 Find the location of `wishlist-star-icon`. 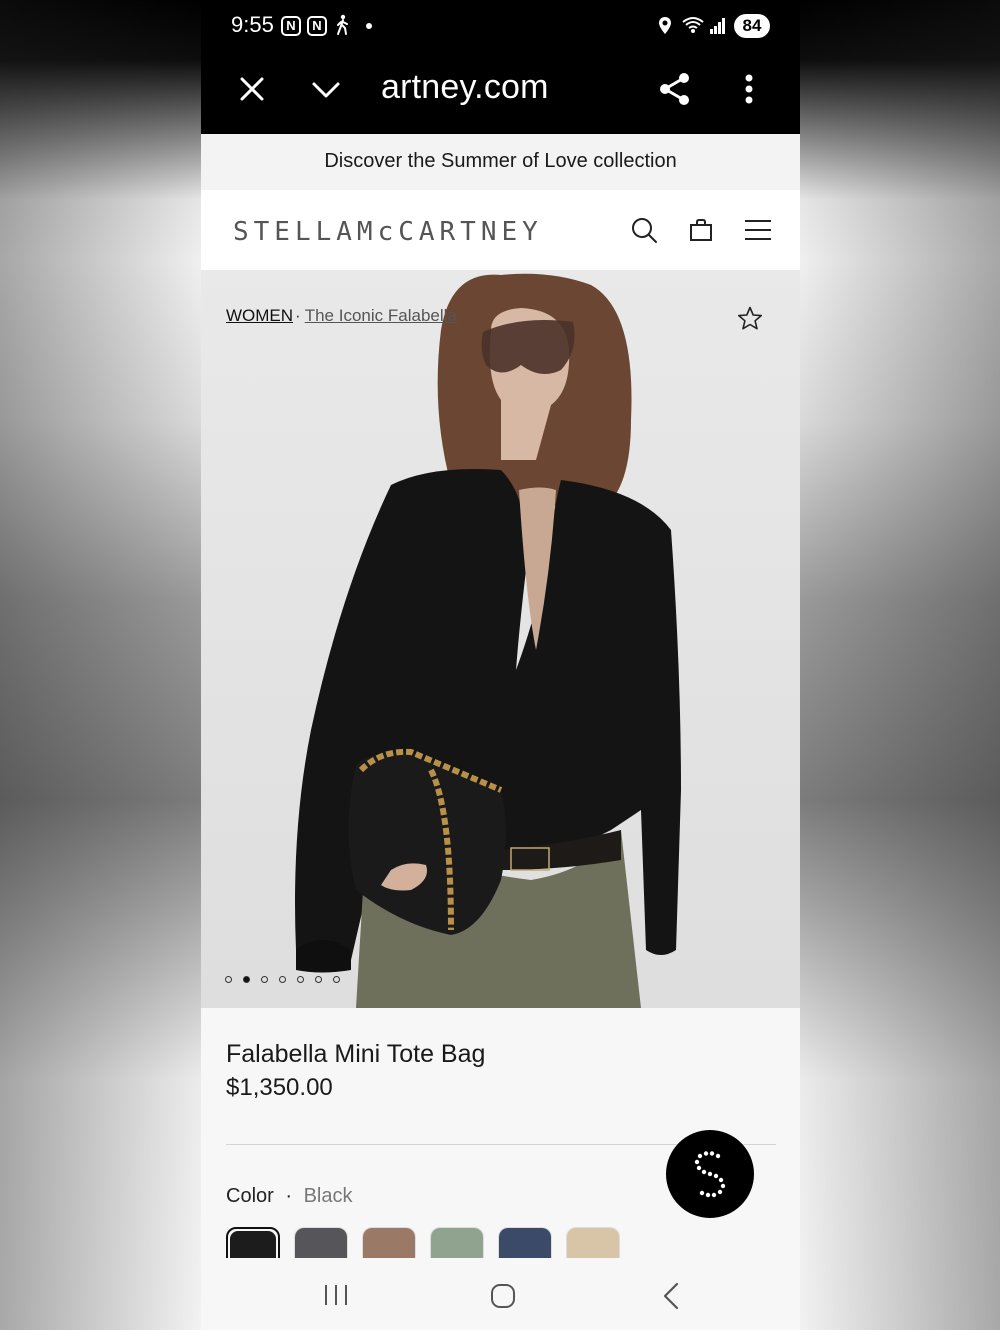

wishlist-star-icon is located at coordinates (750, 321).